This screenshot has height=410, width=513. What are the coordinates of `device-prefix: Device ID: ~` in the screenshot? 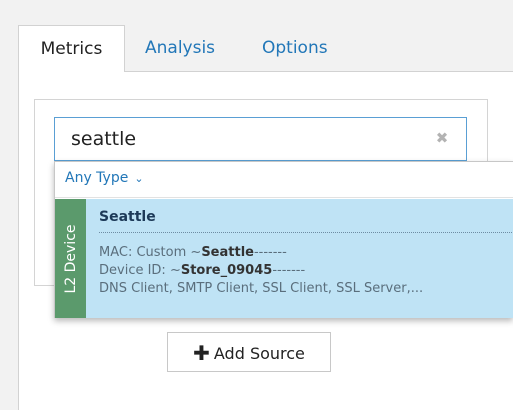 It's located at (140, 270).